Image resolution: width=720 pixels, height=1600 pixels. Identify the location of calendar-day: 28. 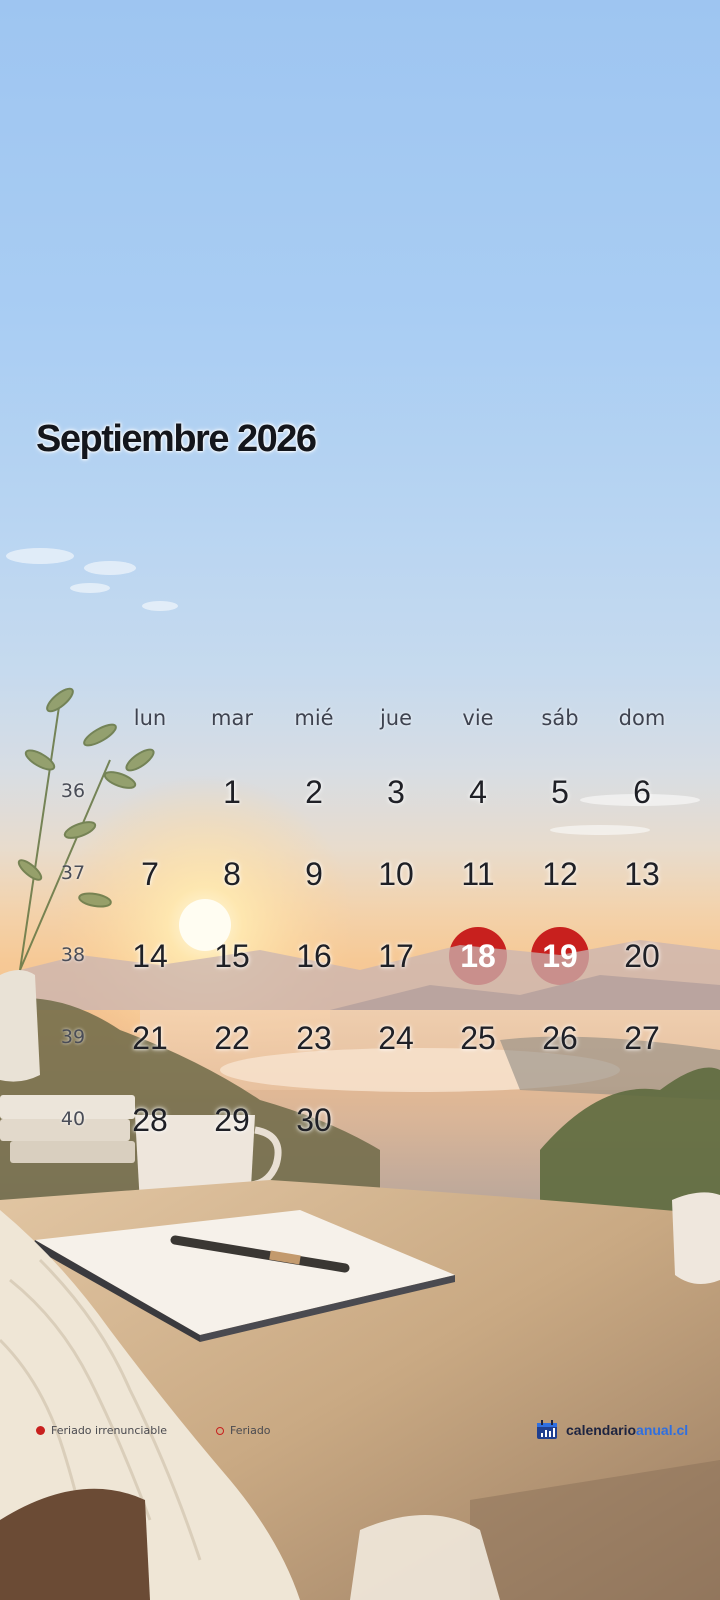
(150, 1120).